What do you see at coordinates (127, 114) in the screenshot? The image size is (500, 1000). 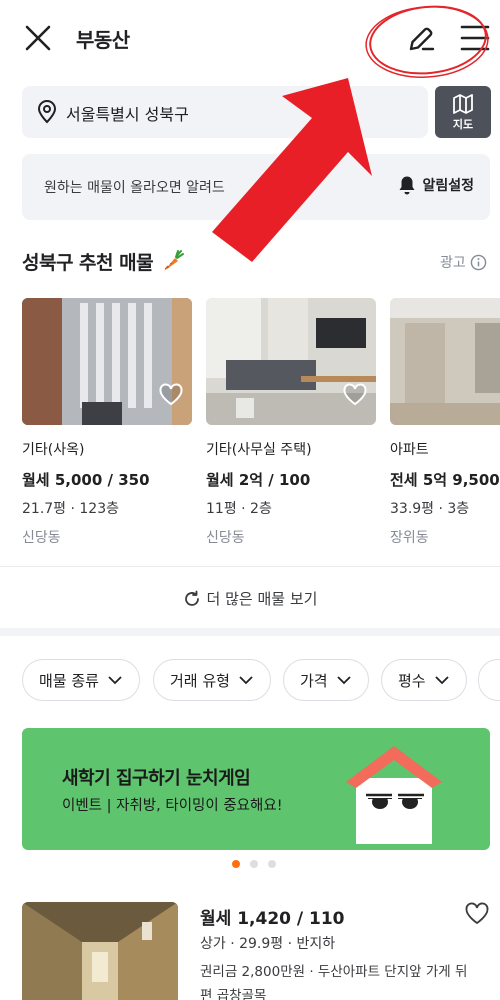 I see `location-text: 서울특별시 성북구` at bounding box center [127, 114].